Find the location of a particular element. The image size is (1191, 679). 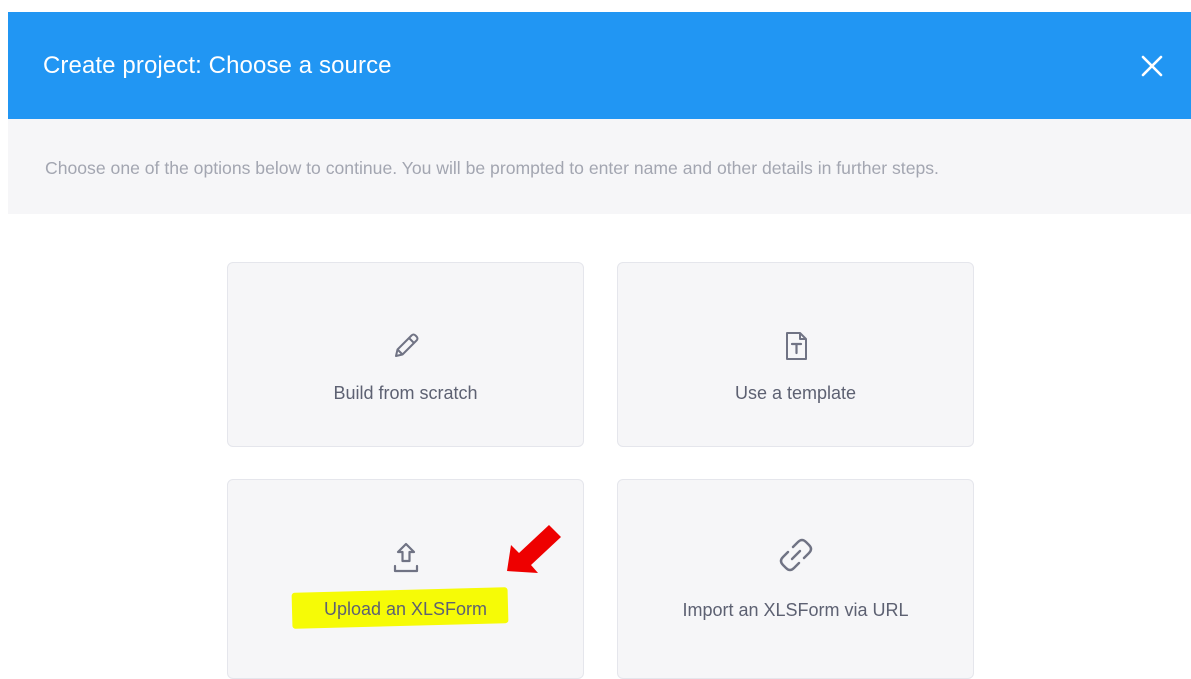

close-icon is located at coordinates (1152, 66).